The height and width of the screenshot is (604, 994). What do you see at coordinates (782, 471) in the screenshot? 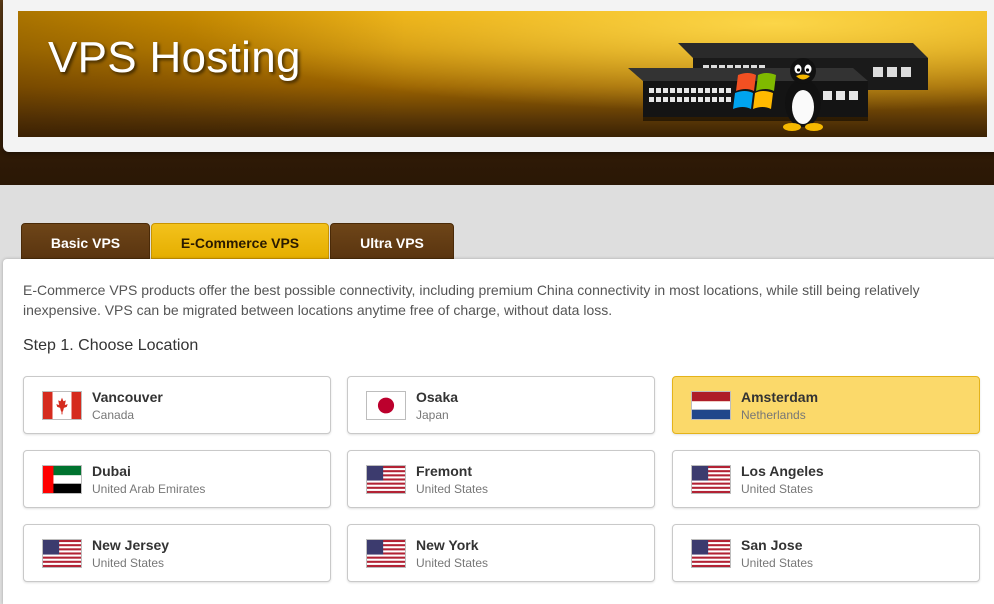
I see `location-city: Los Angeles` at bounding box center [782, 471].